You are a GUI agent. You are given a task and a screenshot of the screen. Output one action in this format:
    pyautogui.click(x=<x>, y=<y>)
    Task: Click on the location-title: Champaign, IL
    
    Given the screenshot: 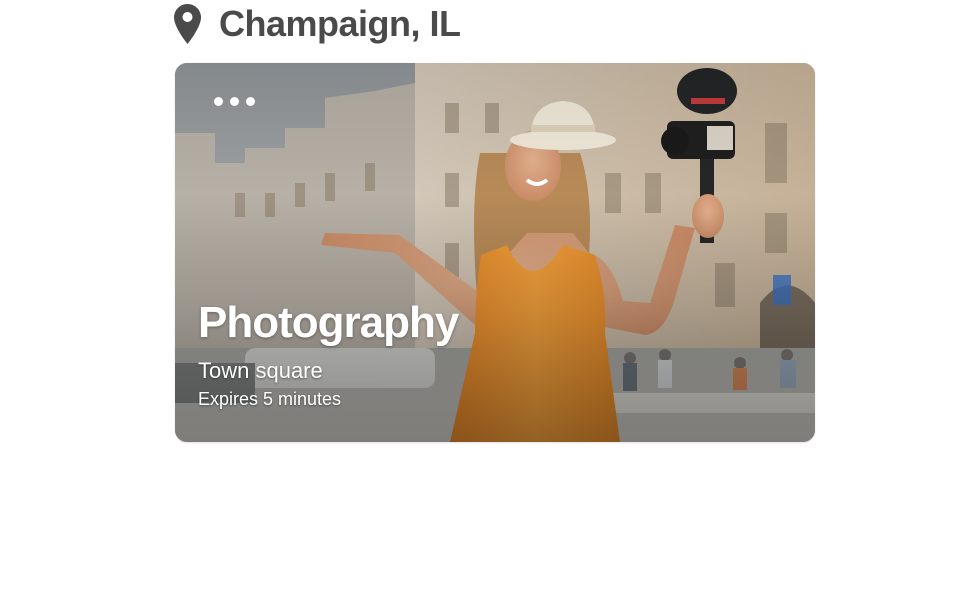 What is the action you would take?
    pyautogui.click(x=340, y=23)
    